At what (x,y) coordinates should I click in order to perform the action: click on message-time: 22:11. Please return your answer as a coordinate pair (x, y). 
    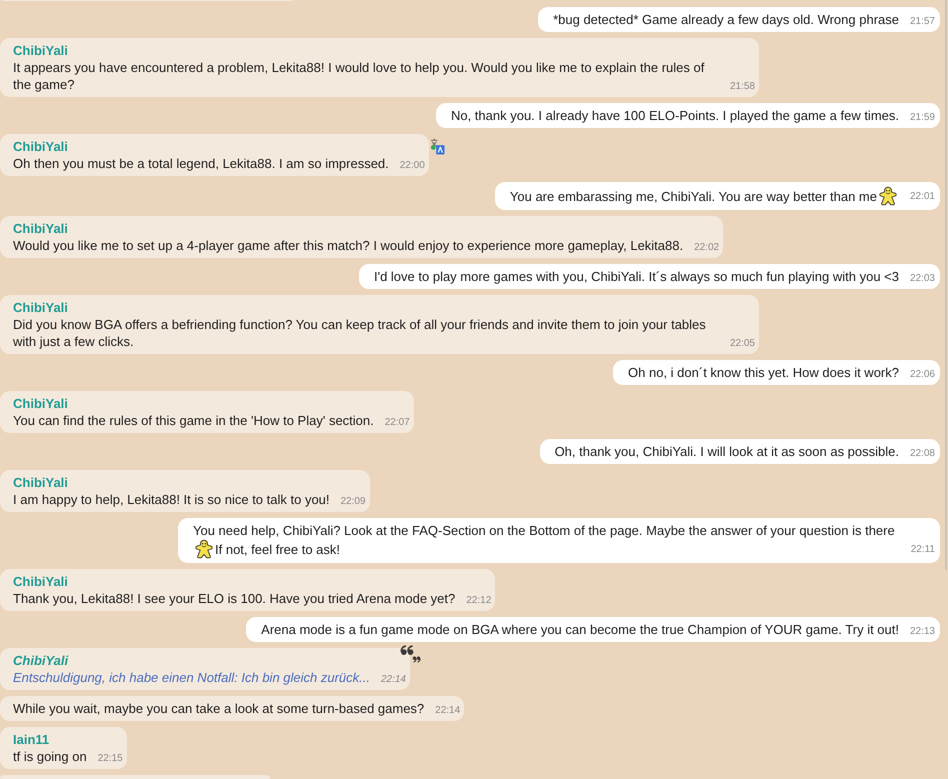
    Looking at the image, I should click on (922, 549).